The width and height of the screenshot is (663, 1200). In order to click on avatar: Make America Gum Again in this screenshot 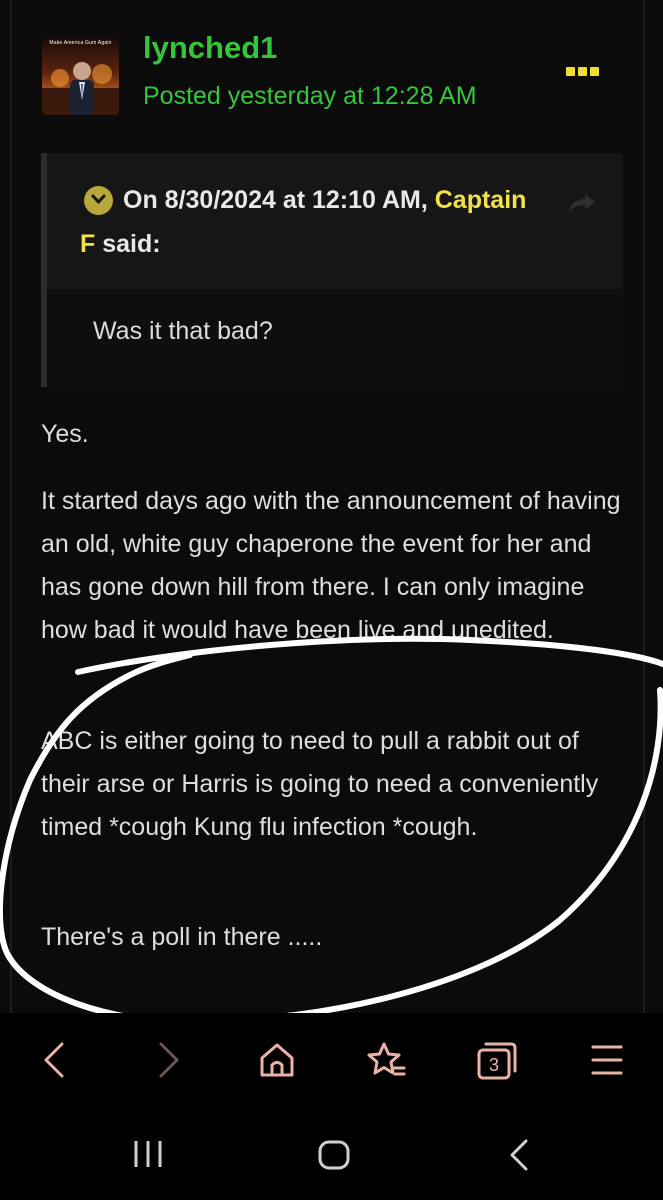, I will do `click(80, 76)`.